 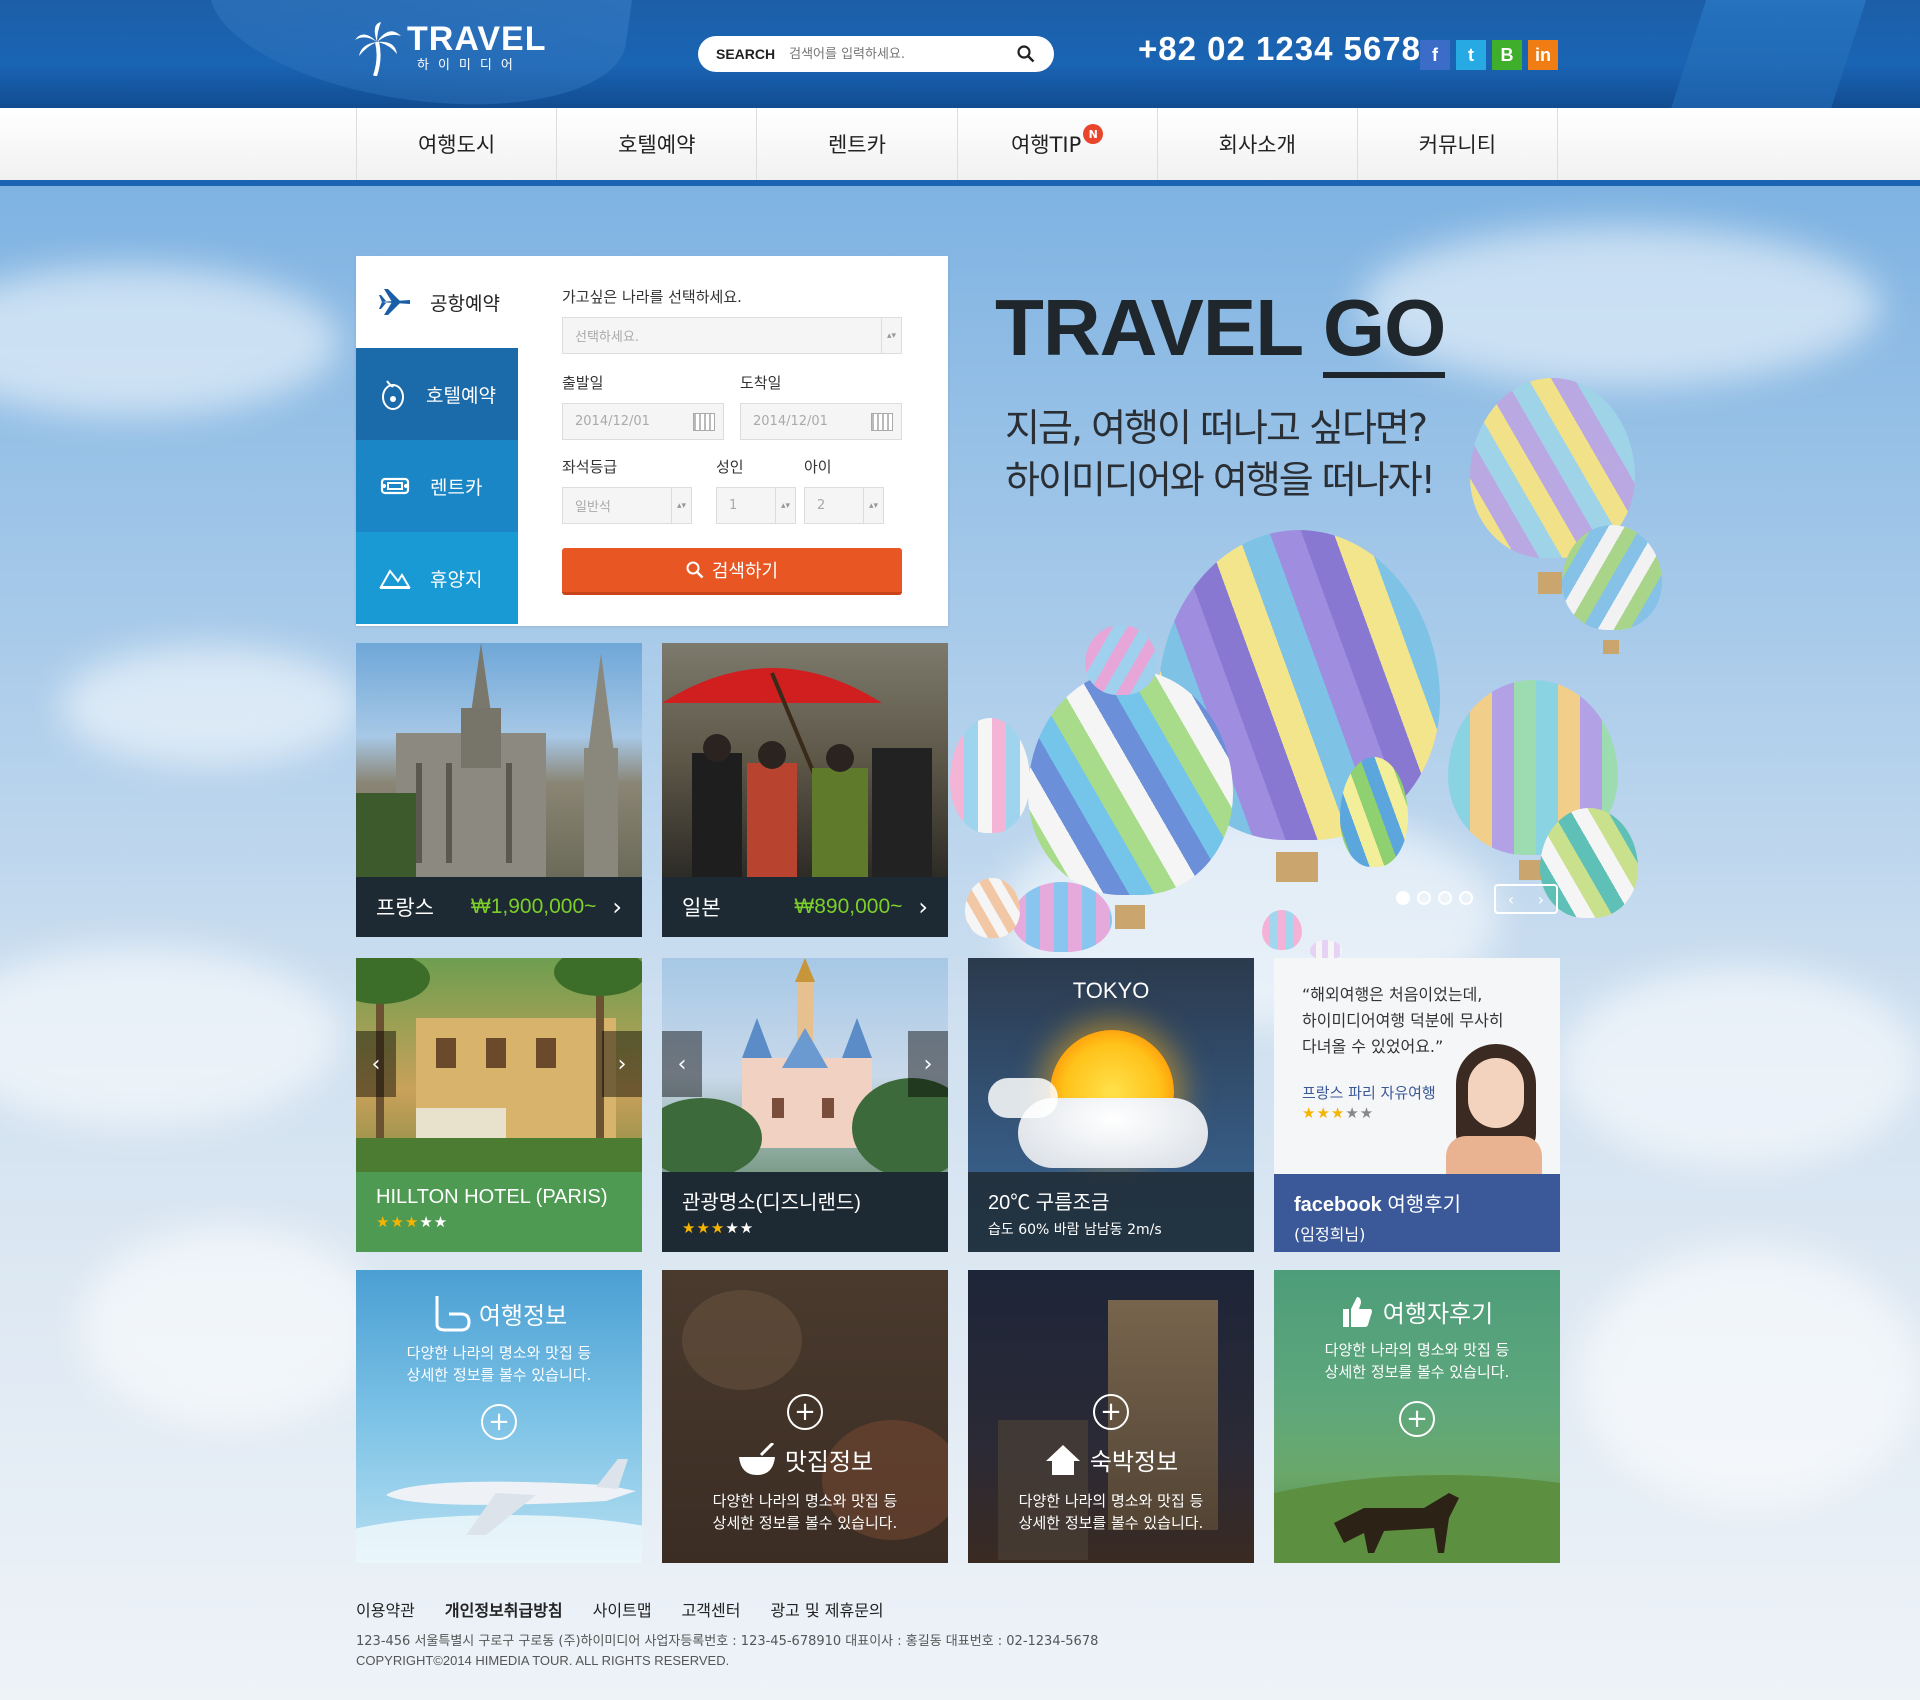 What do you see at coordinates (1541, 899) in the screenshot?
I see `hero-next-button: ›` at bounding box center [1541, 899].